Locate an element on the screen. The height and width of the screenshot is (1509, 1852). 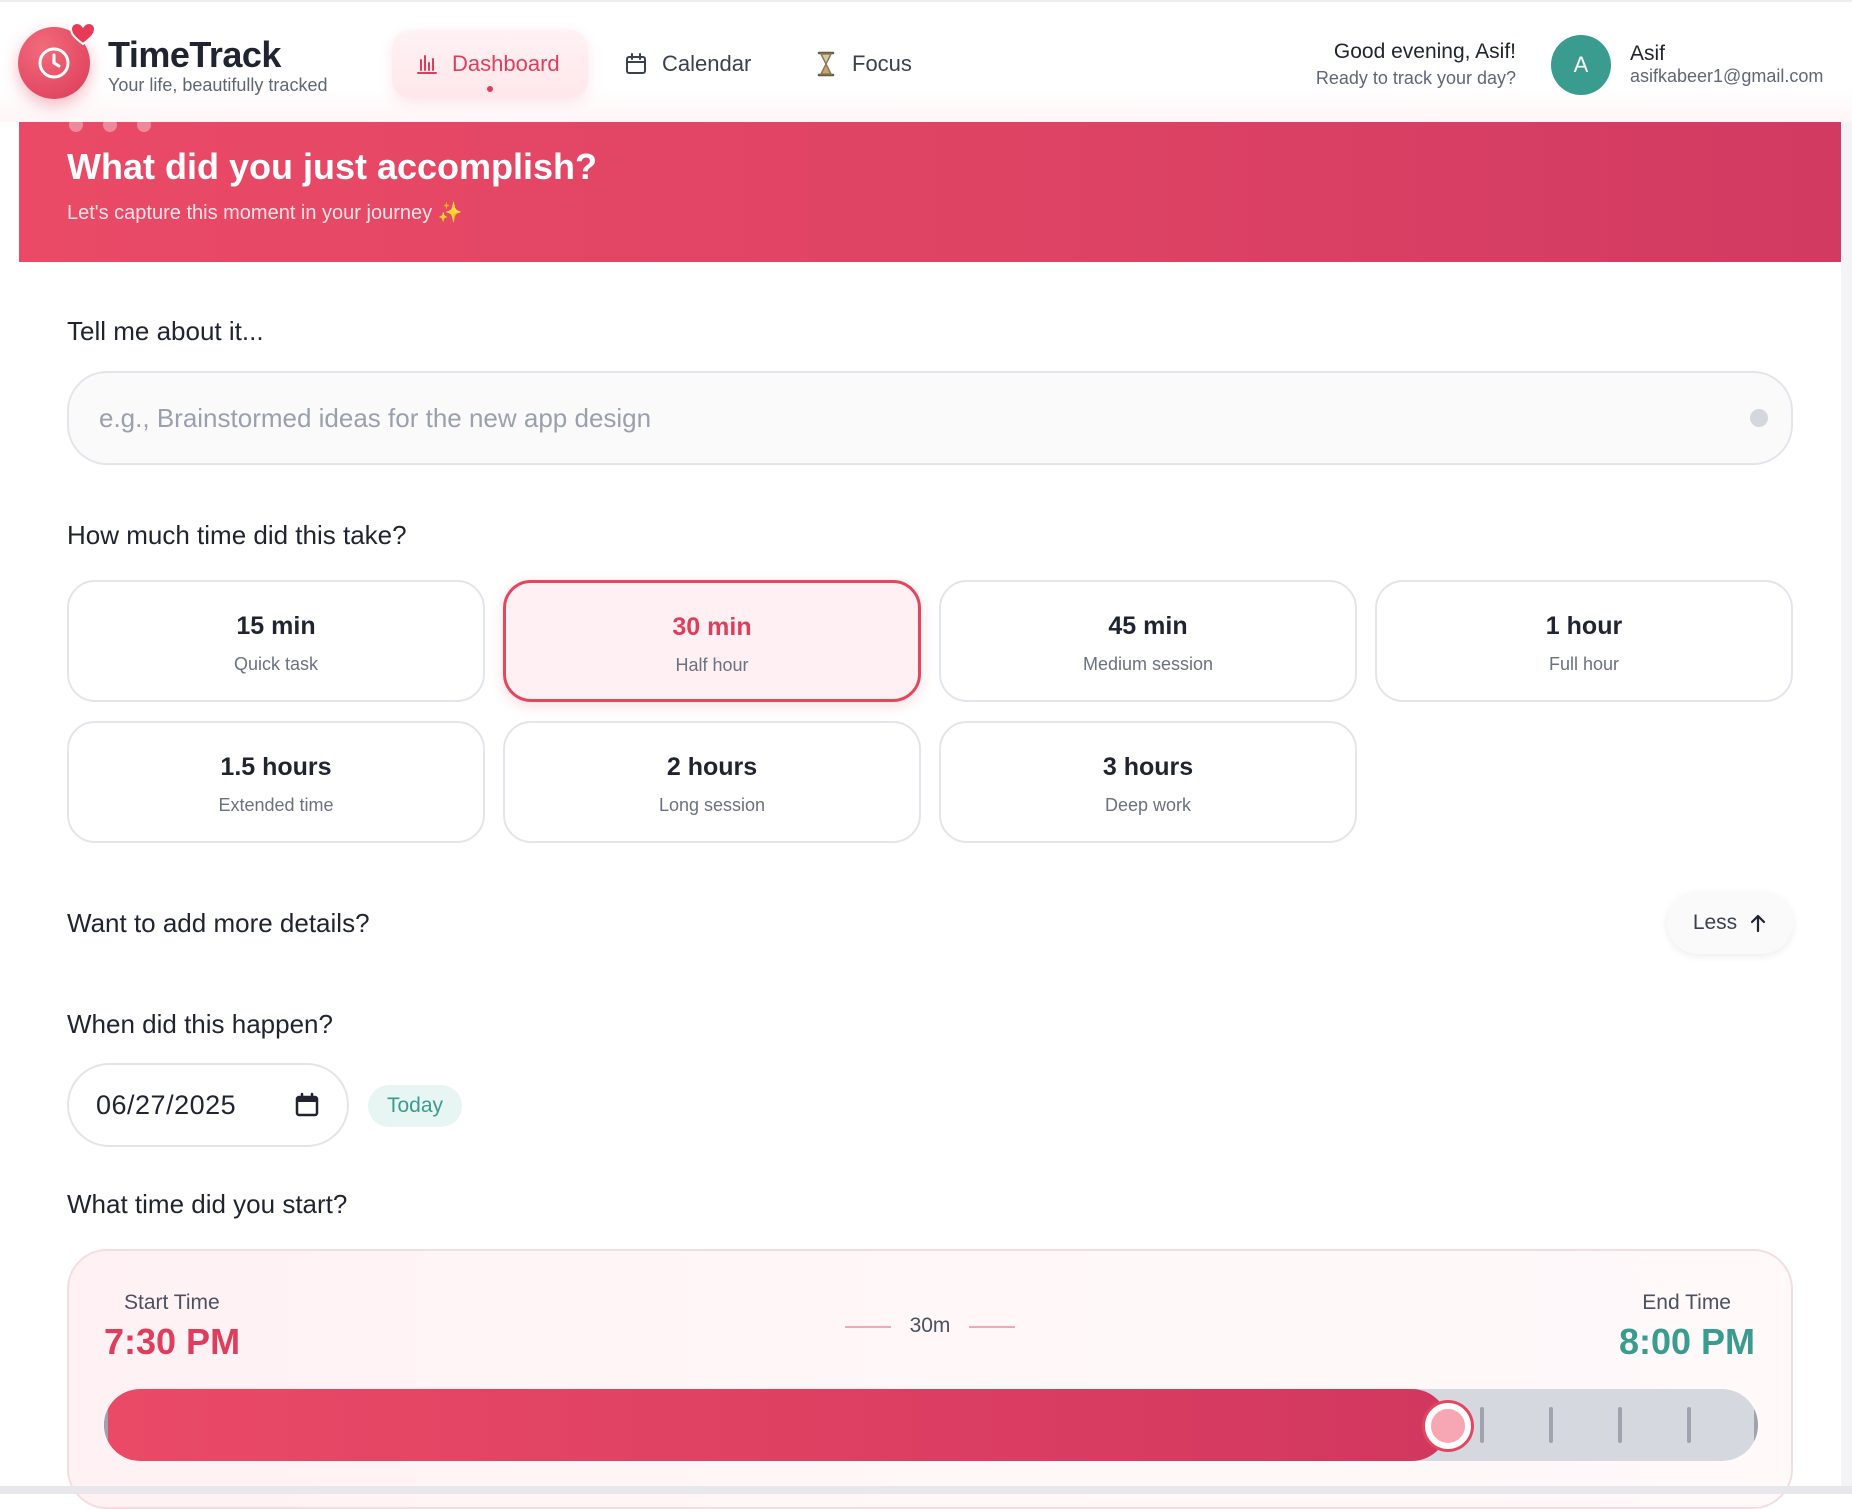
duration-subtitle: Extended time is located at coordinates (276, 805).